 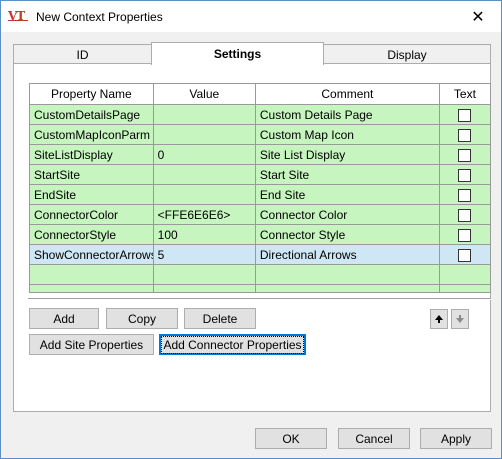 What do you see at coordinates (259, 299) in the screenshot?
I see `separator` at bounding box center [259, 299].